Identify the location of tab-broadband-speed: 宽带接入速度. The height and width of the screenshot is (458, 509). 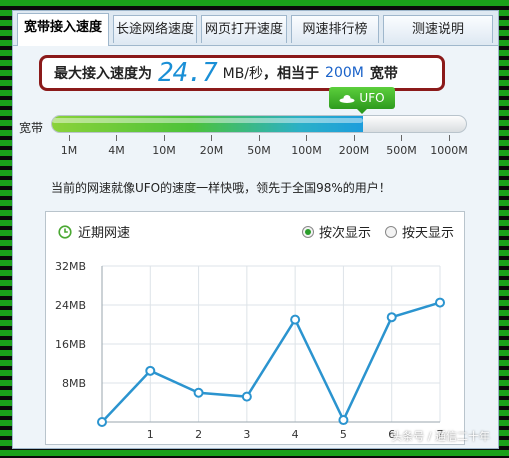
(63, 29).